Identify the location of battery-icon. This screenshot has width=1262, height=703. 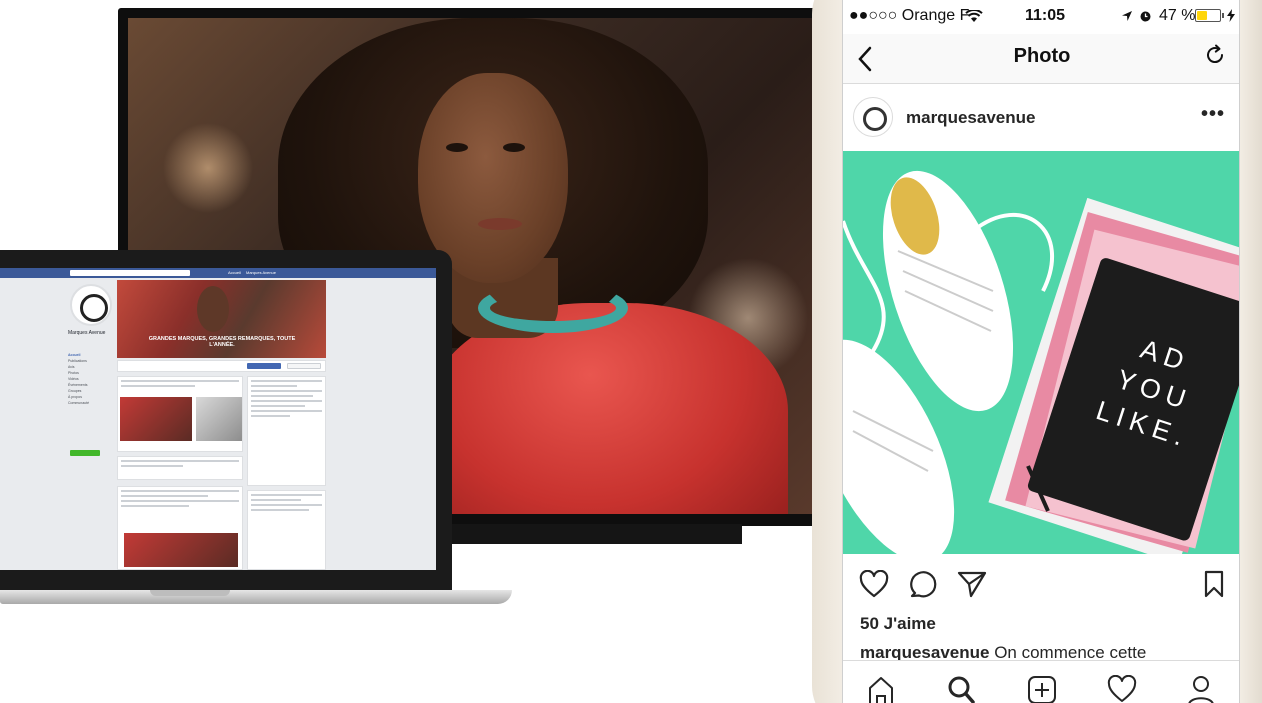
(1208, 15).